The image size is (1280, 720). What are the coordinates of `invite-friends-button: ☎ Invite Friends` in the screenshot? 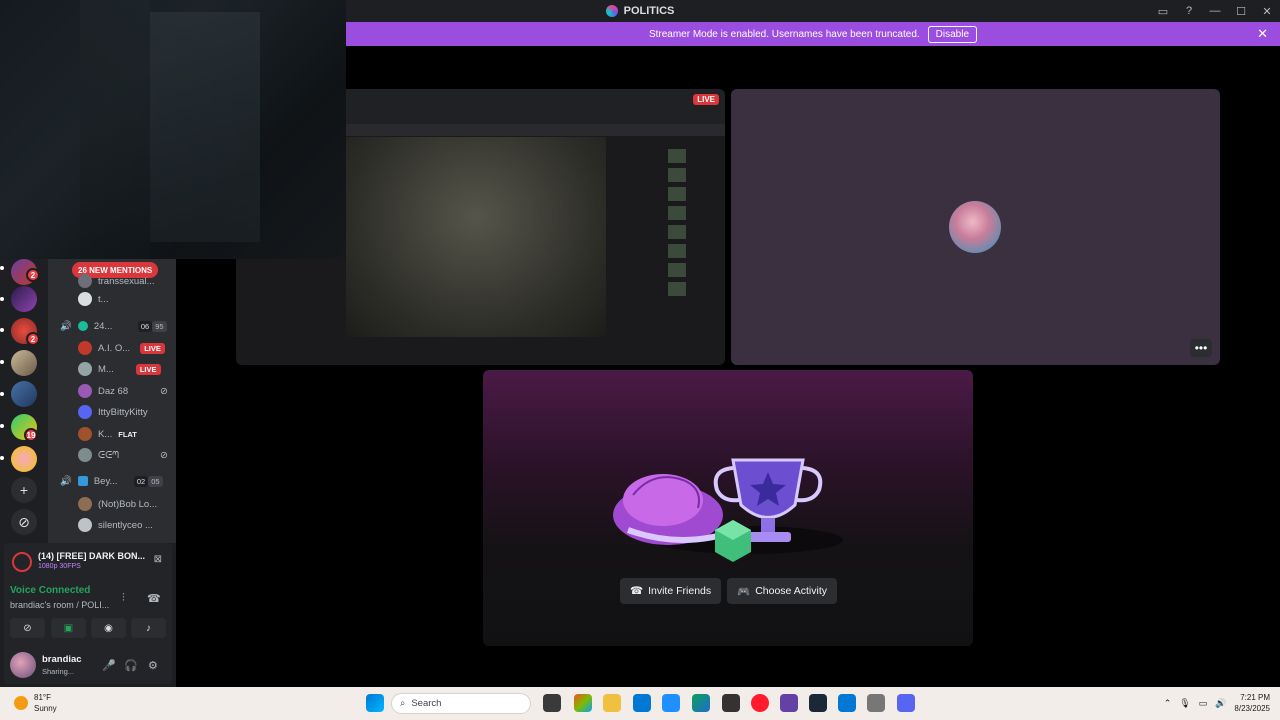 It's located at (671, 591).